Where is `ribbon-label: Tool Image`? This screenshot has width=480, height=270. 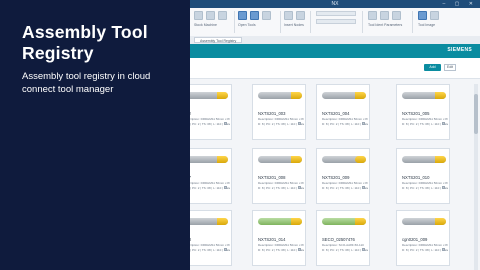 ribbon-label: Tool Image is located at coordinates (427, 25).